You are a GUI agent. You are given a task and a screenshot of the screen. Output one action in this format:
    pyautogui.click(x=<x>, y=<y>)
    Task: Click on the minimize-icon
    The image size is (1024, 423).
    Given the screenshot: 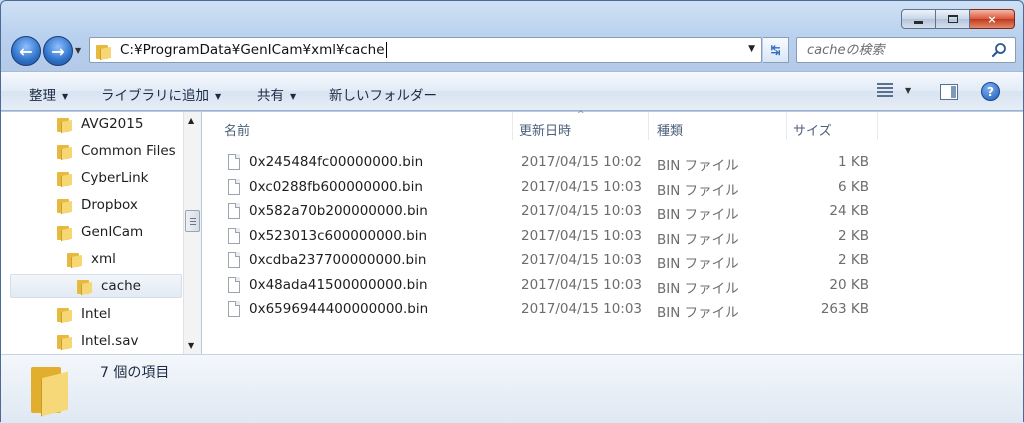 What is the action you would take?
    pyautogui.click(x=918, y=22)
    